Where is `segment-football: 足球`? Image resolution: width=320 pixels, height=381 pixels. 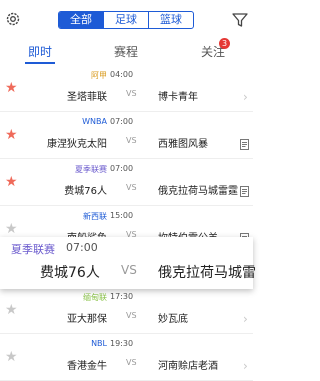 segment-football: 足球 is located at coordinates (125, 20).